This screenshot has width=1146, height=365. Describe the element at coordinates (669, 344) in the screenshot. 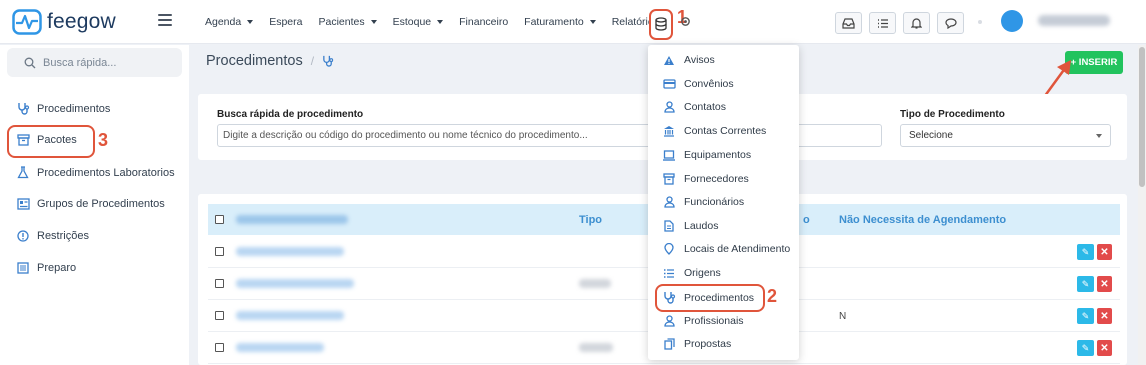

I see `copy-icon` at that location.